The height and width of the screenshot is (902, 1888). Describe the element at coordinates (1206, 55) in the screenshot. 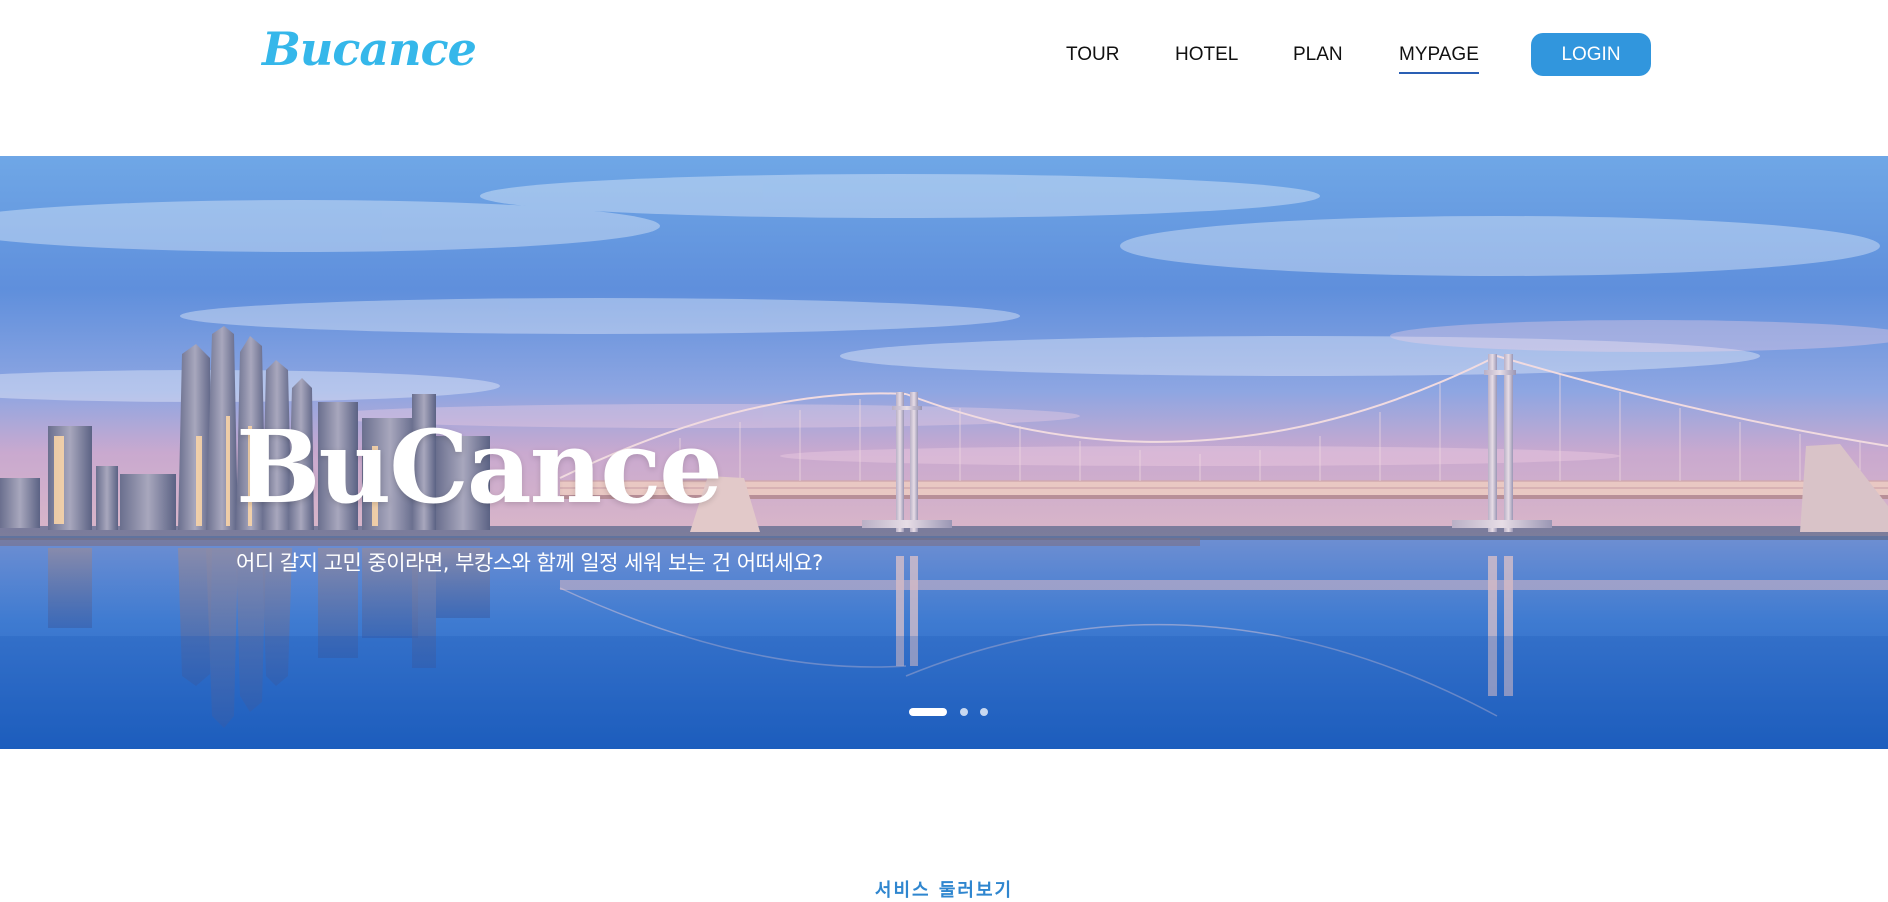

I see `nav-item-hotel: HOTEL` at that location.